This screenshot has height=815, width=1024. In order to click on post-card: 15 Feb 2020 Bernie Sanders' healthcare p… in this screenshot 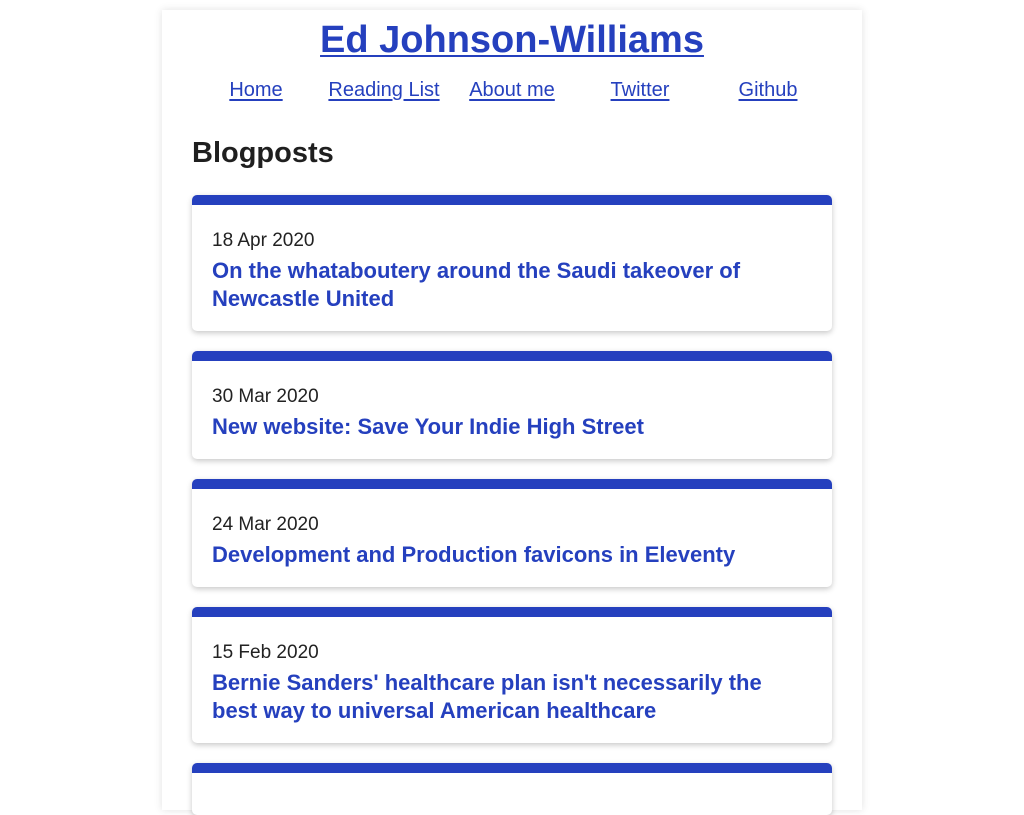, I will do `click(512, 675)`.